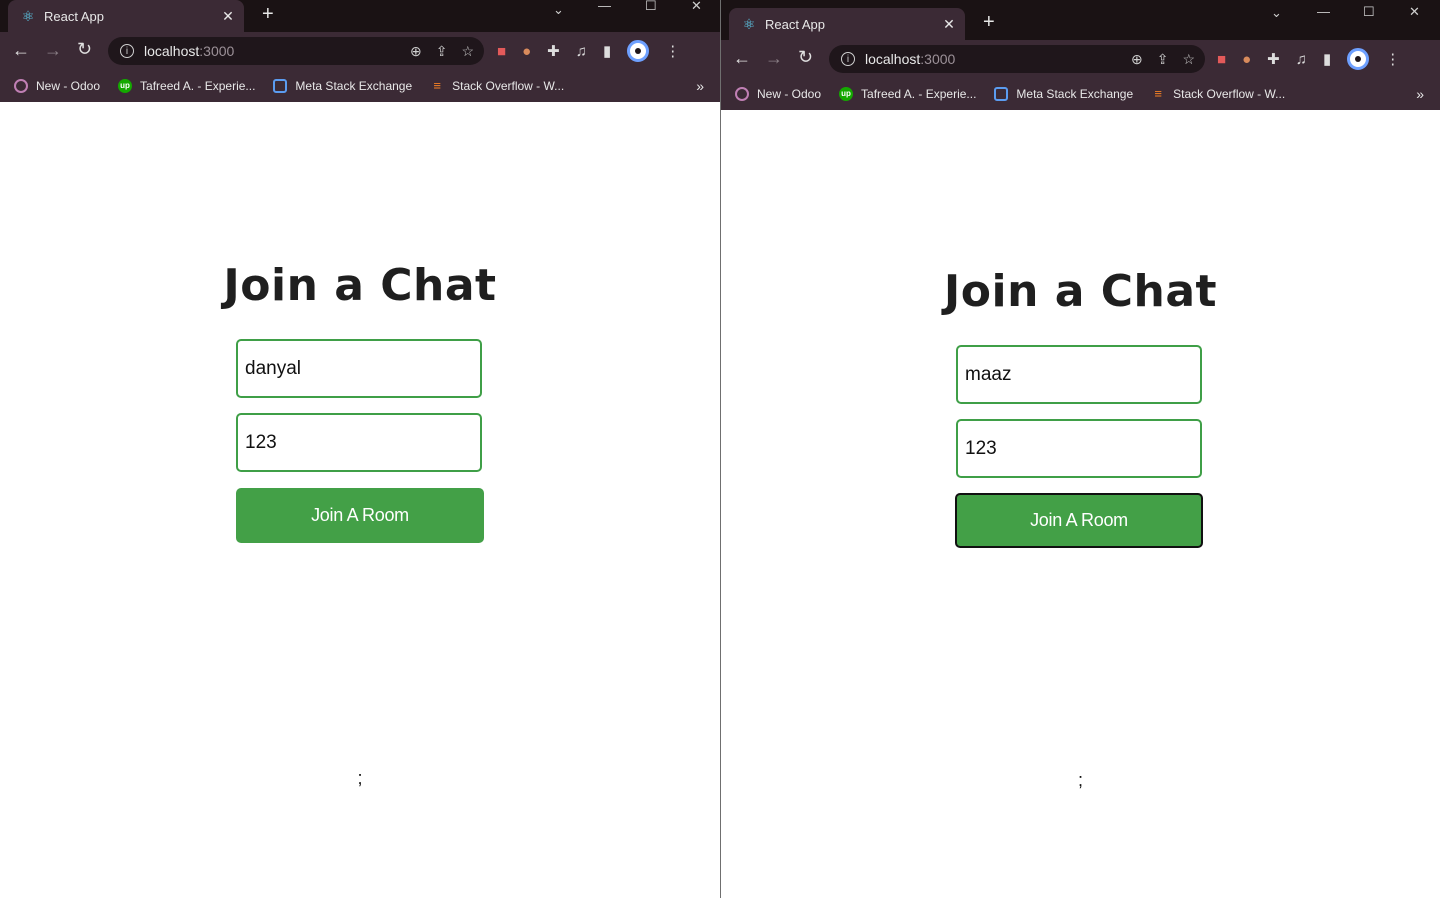 This screenshot has width=1440, height=898. What do you see at coordinates (1079, 374) in the screenshot?
I see `username-input: maaz` at bounding box center [1079, 374].